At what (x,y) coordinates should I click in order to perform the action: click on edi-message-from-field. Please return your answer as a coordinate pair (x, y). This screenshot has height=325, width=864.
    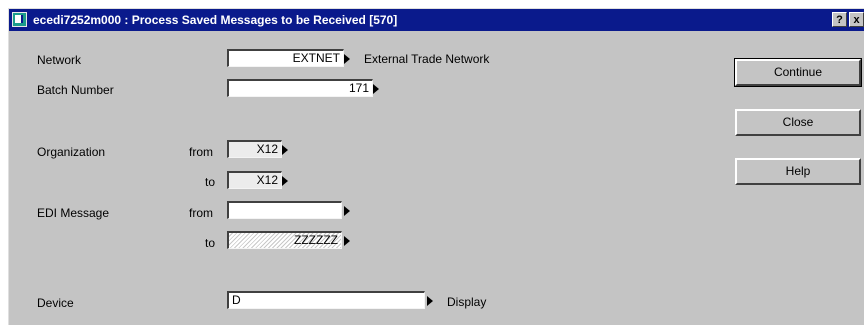
    Looking at the image, I should click on (284, 210).